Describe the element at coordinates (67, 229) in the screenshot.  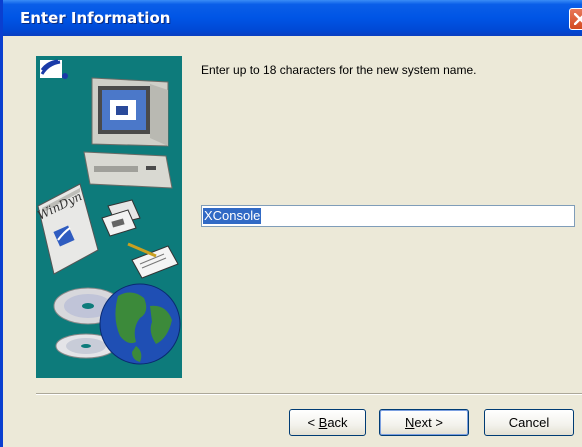
I see `book-icon: WinDyn` at that location.